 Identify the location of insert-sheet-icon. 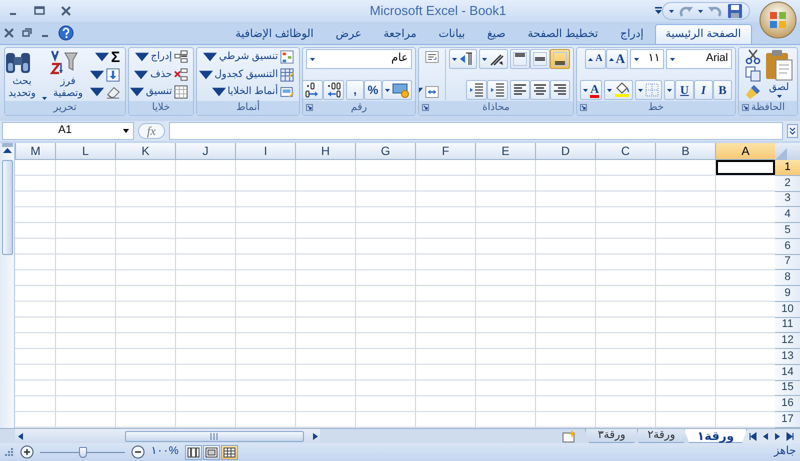
(568, 436).